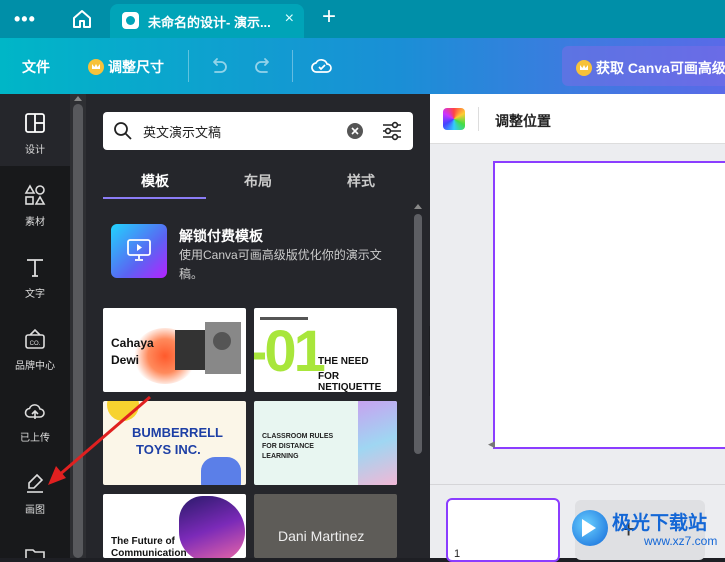  I want to click on annotation-arrow, so click(99, 440).